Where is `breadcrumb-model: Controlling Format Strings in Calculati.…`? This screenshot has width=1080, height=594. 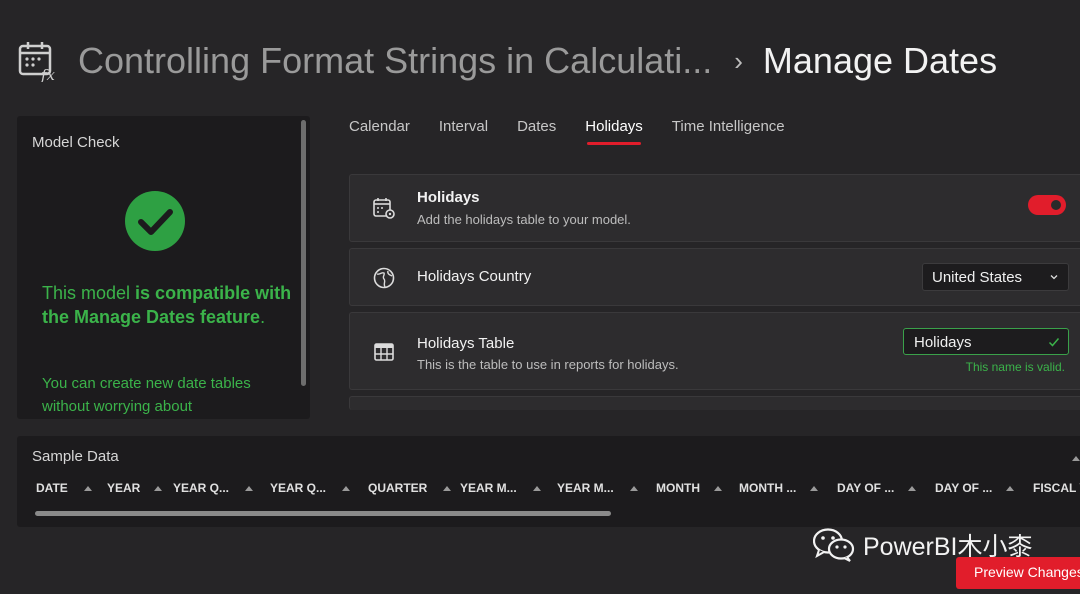
breadcrumb-model: Controlling Format Strings in Calculati.… is located at coordinates (395, 61).